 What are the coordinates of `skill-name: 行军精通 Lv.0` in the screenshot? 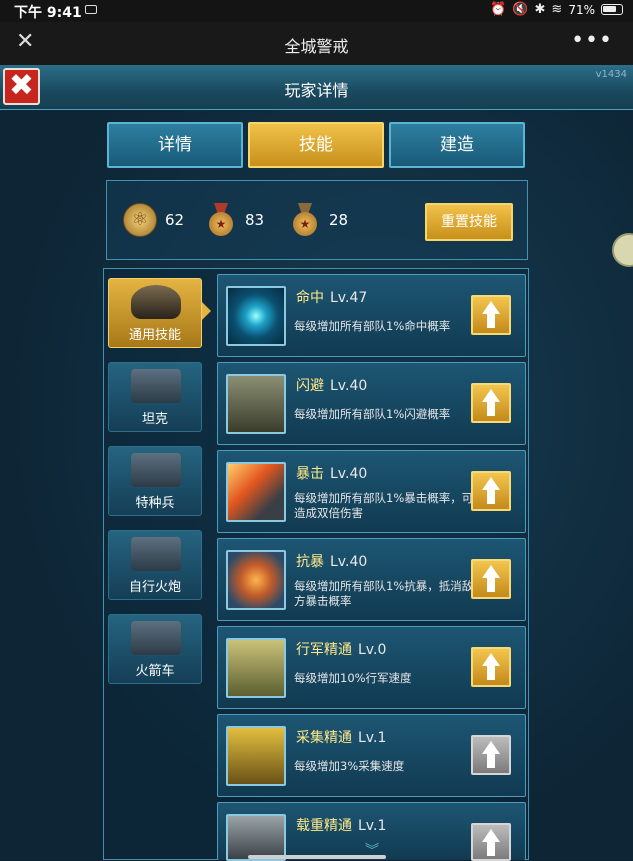 It's located at (341, 650).